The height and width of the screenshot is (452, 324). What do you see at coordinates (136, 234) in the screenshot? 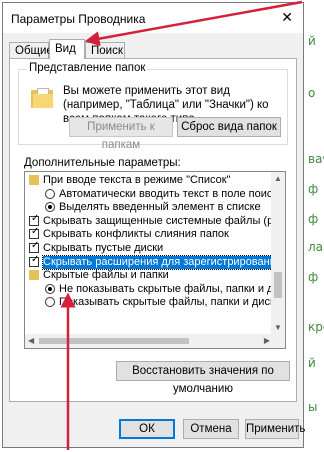
I see `tree-item-label: Скрывать конфликты слияния папок` at bounding box center [136, 234].